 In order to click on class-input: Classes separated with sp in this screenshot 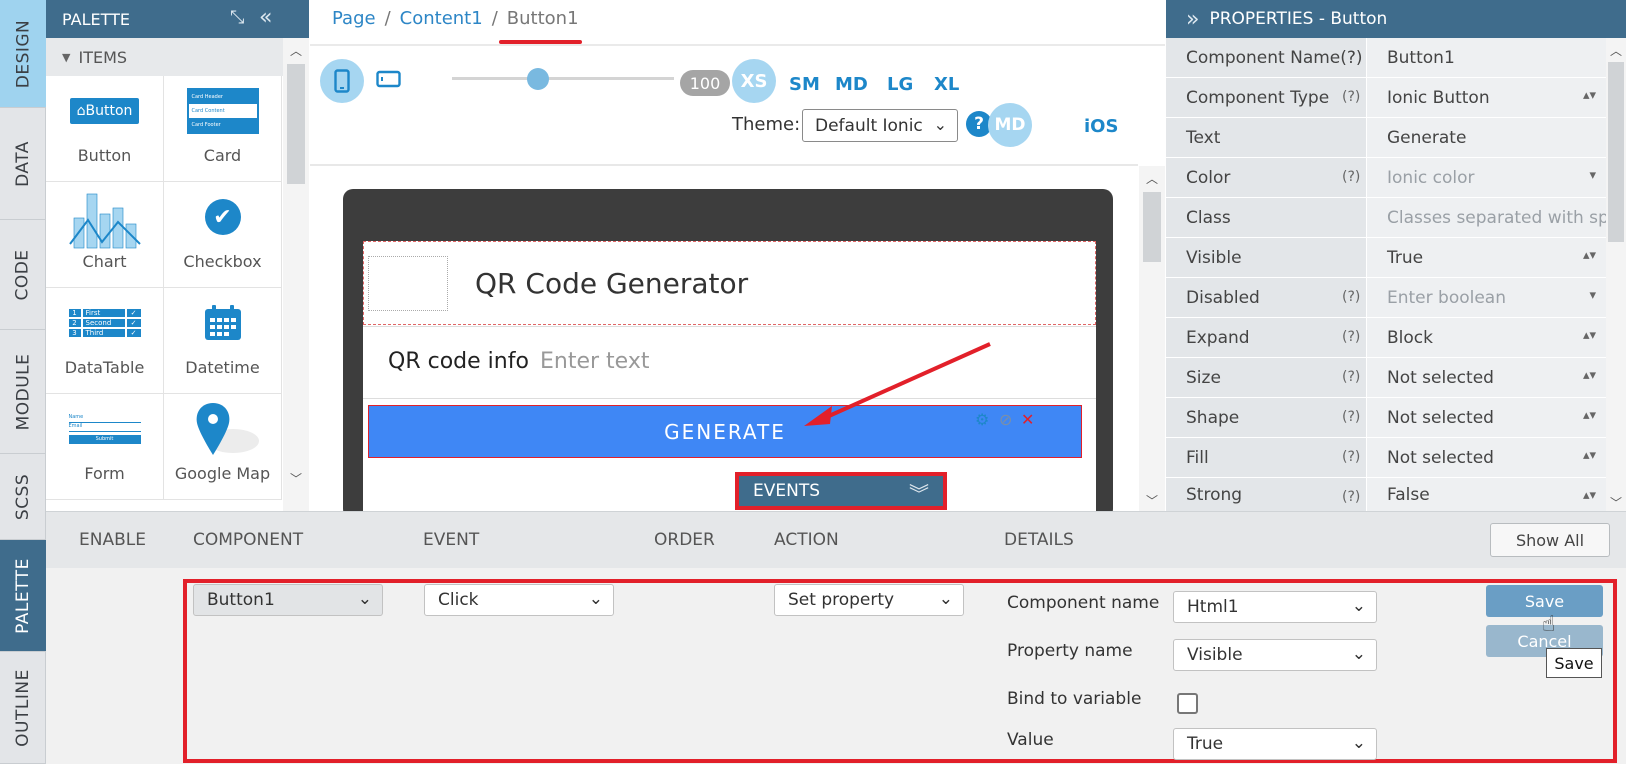, I will do `click(1486, 217)`.